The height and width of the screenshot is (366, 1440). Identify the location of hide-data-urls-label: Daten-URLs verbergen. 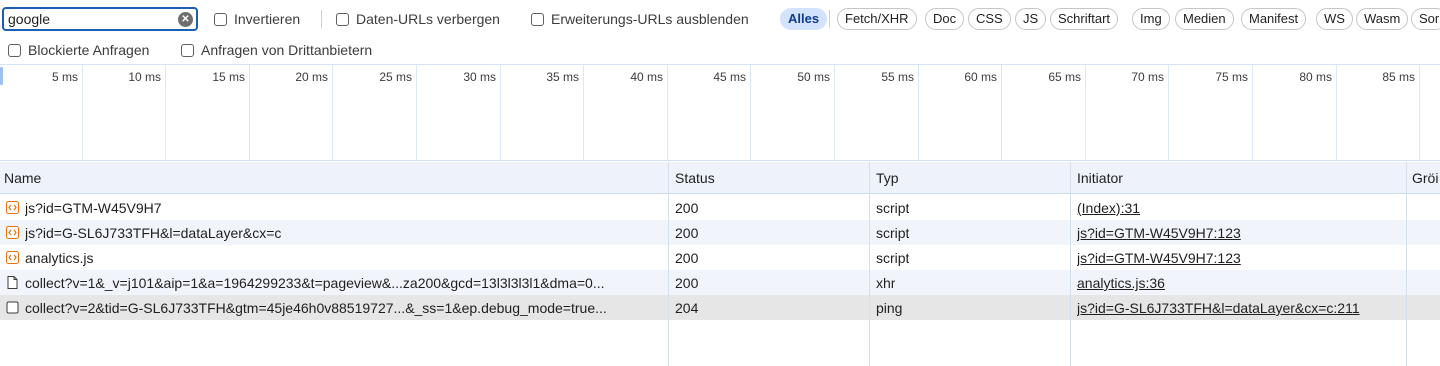
(428, 19).